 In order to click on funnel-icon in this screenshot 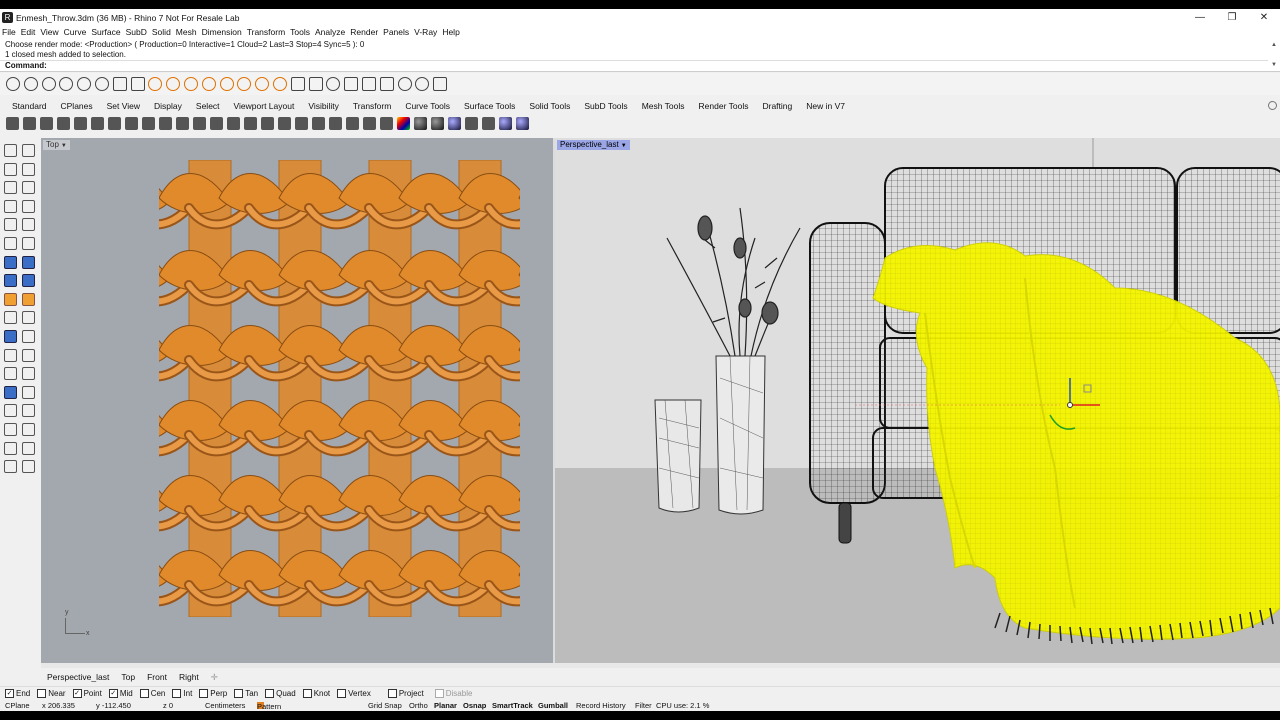, I will do `click(155, 84)`.